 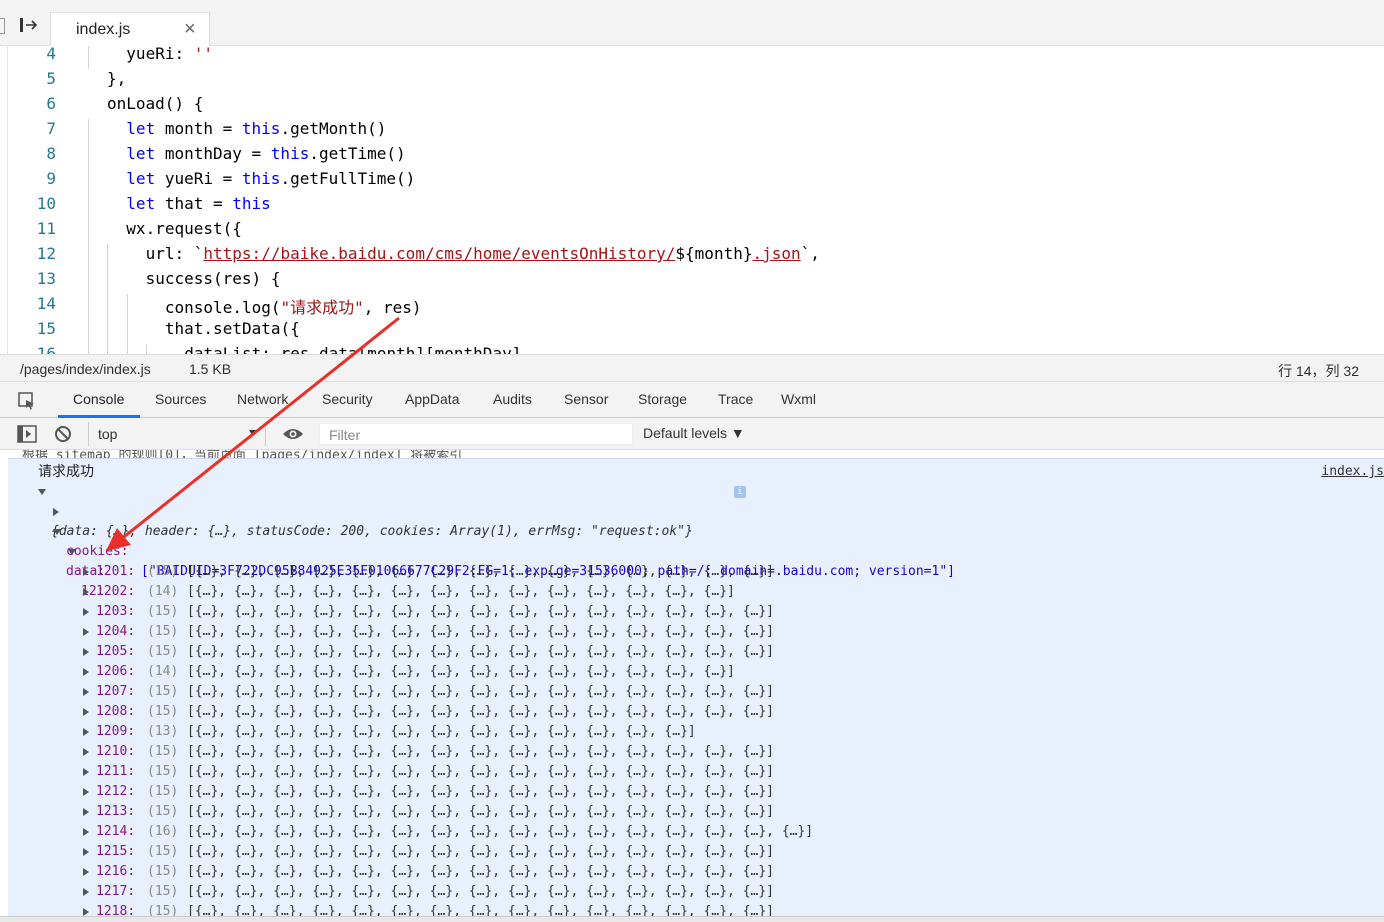 I want to click on context-selector: top, so click(x=177, y=434).